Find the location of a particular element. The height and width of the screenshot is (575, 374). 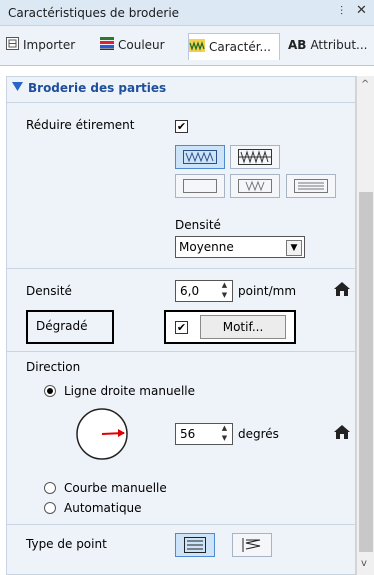

tab-couleur: Couleur is located at coordinates (142, 45).